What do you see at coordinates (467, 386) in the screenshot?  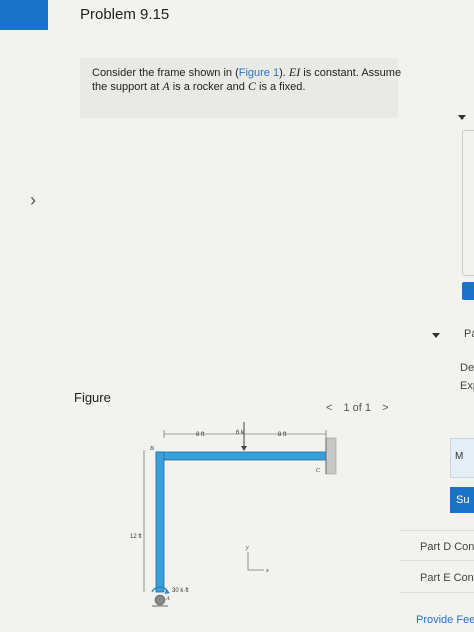 I see `express-text: Exp` at bounding box center [467, 386].